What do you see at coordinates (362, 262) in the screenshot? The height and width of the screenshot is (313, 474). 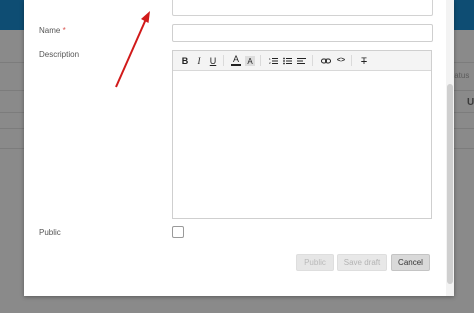 I see `save-draft-button: Save draft` at bounding box center [362, 262].